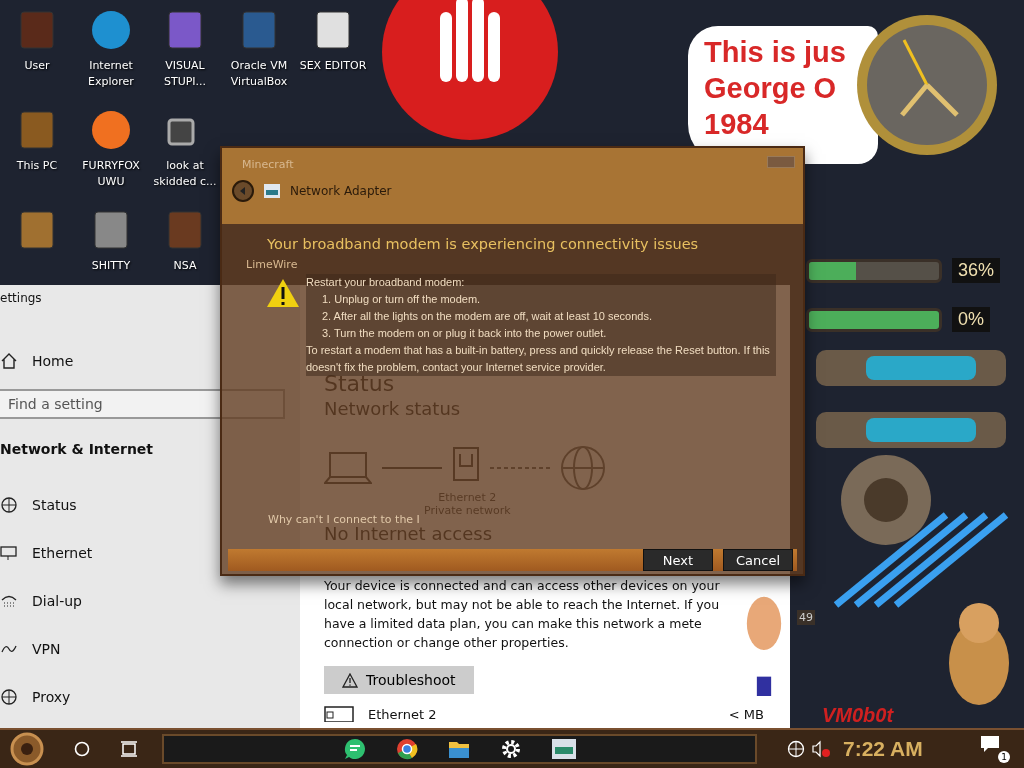 This screenshot has width=1024, height=768. Describe the element at coordinates (402, 714) in the screenshot. I see `adapter-name: Ethernet 2` at that location.